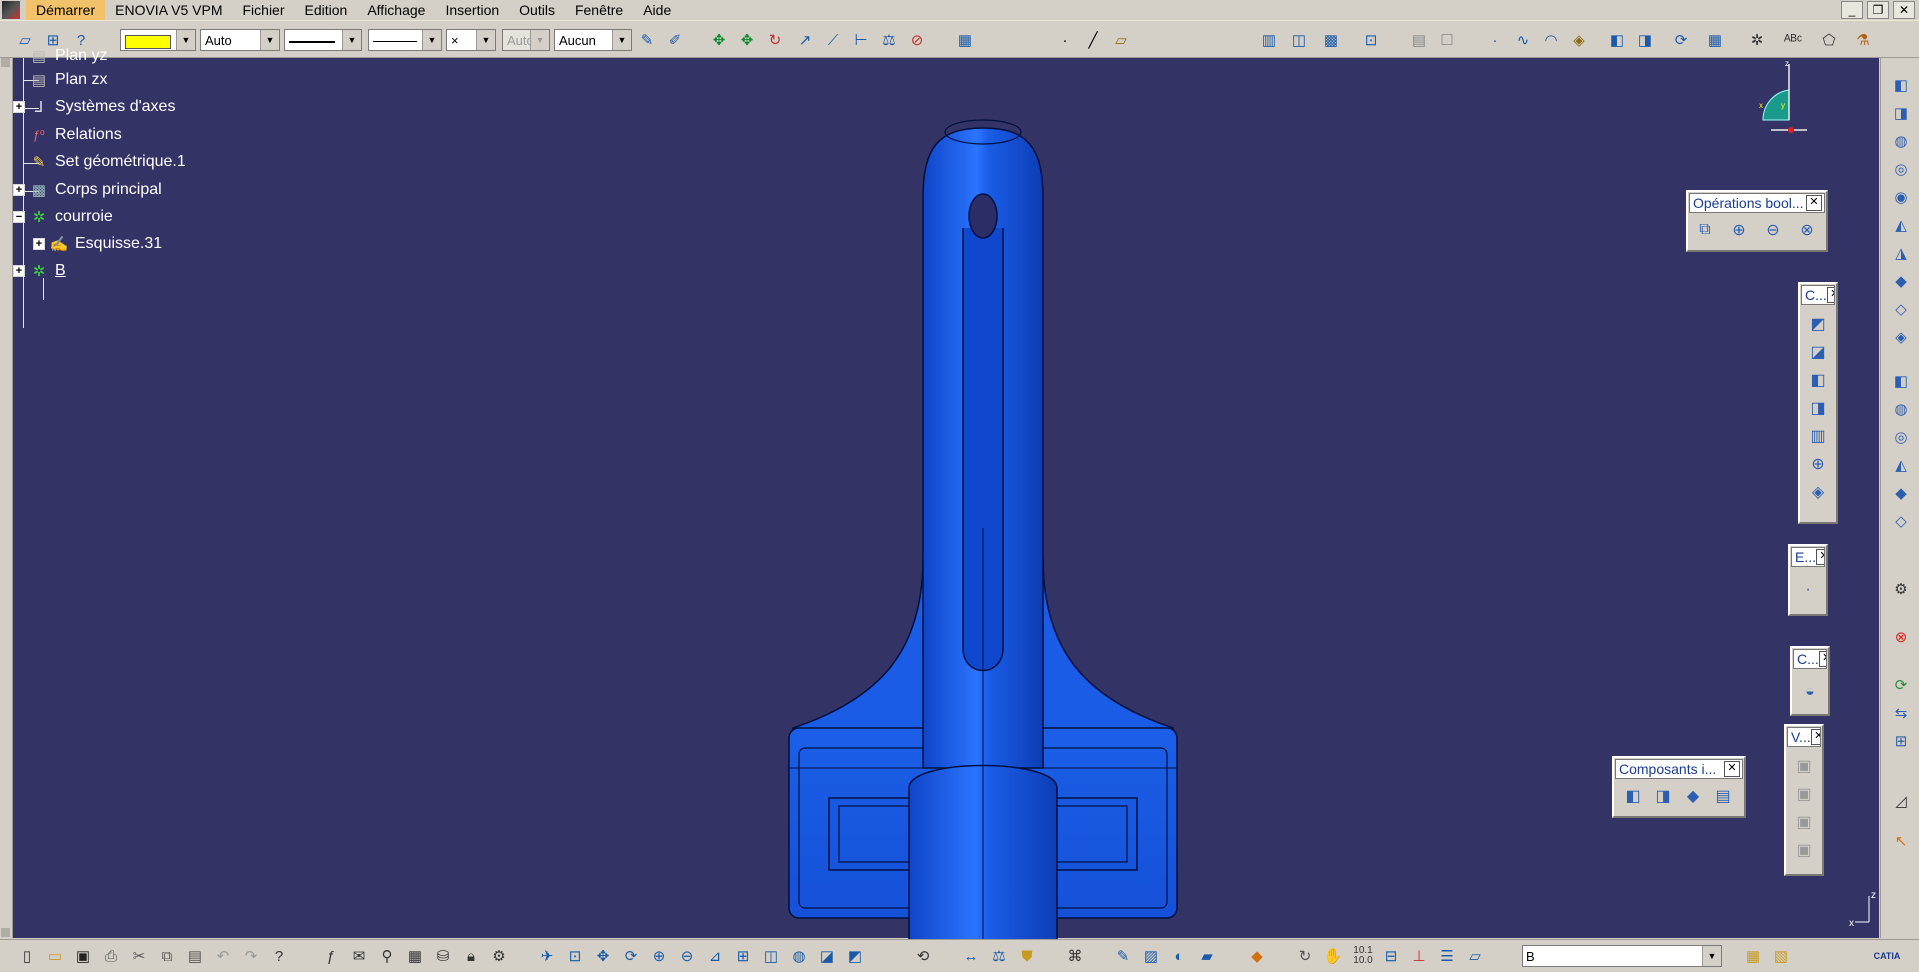 This screenshot has width=1919, height=972. What do you see at coordinates (917, 40) in the screenshot?
I see `no-show-icon: ⊘` at bounding box center [917, 40].